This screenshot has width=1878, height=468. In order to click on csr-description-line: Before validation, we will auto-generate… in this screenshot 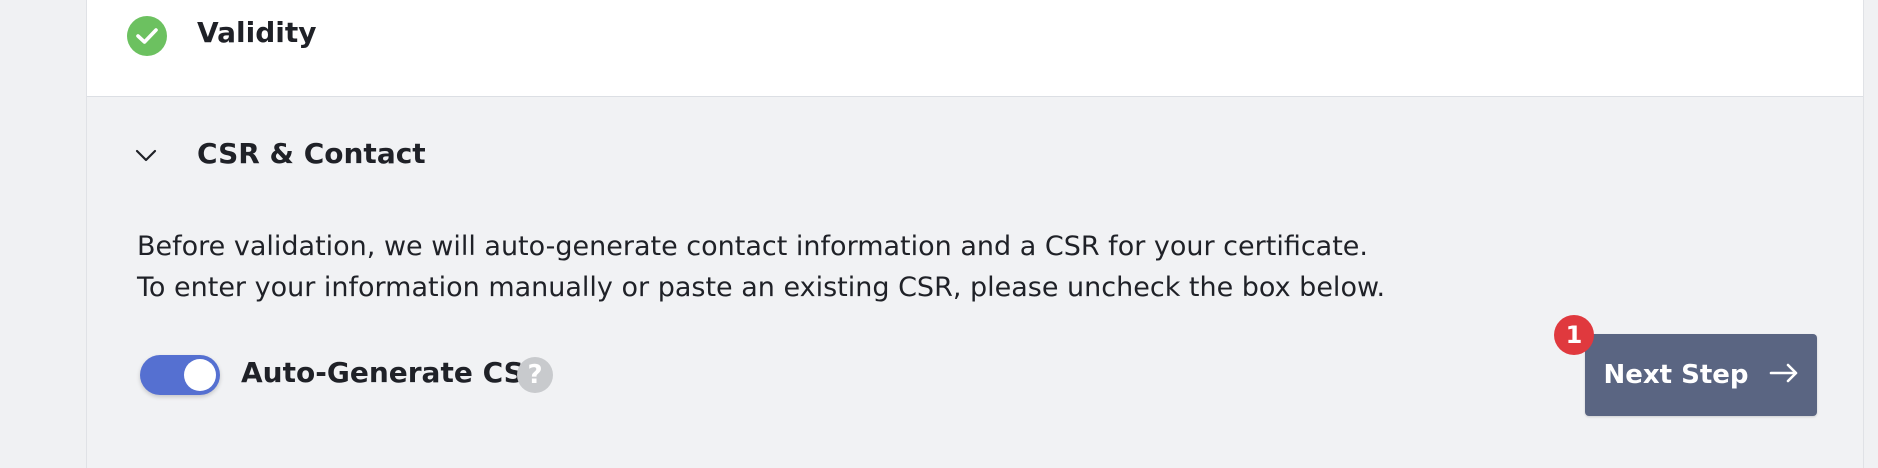, I will do `click(753, 246)`.